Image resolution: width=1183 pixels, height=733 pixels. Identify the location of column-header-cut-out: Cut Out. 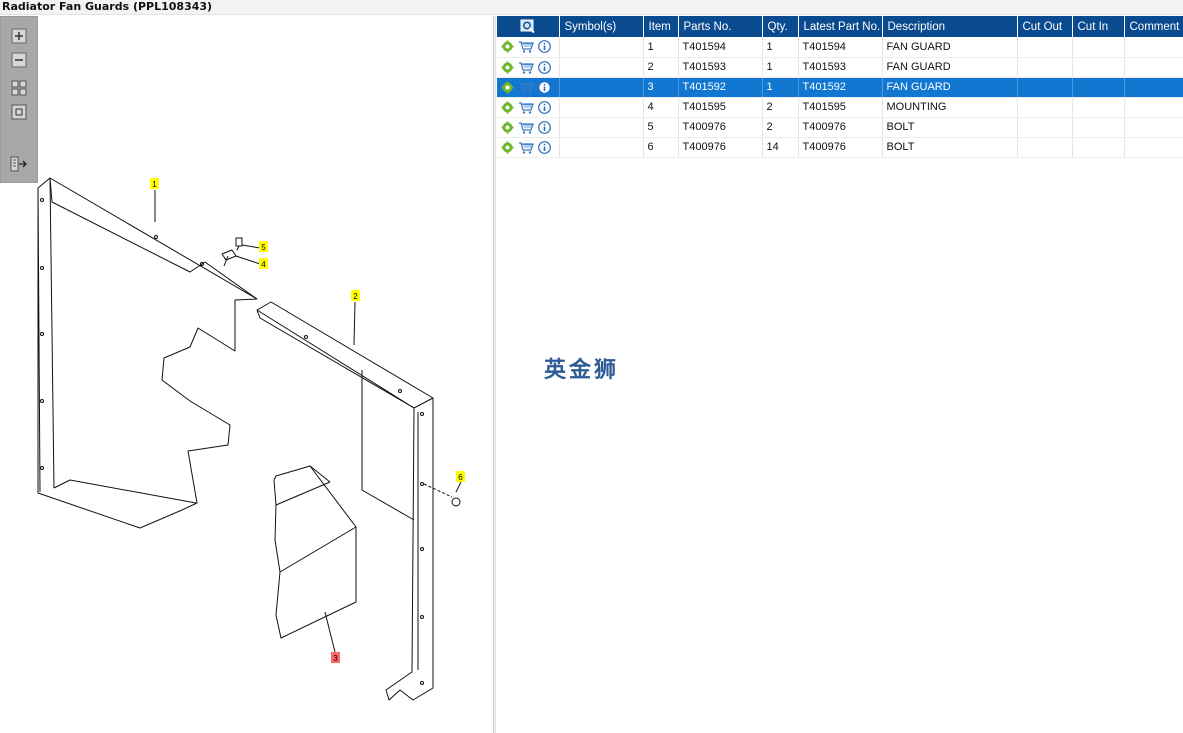
(1045, 26).